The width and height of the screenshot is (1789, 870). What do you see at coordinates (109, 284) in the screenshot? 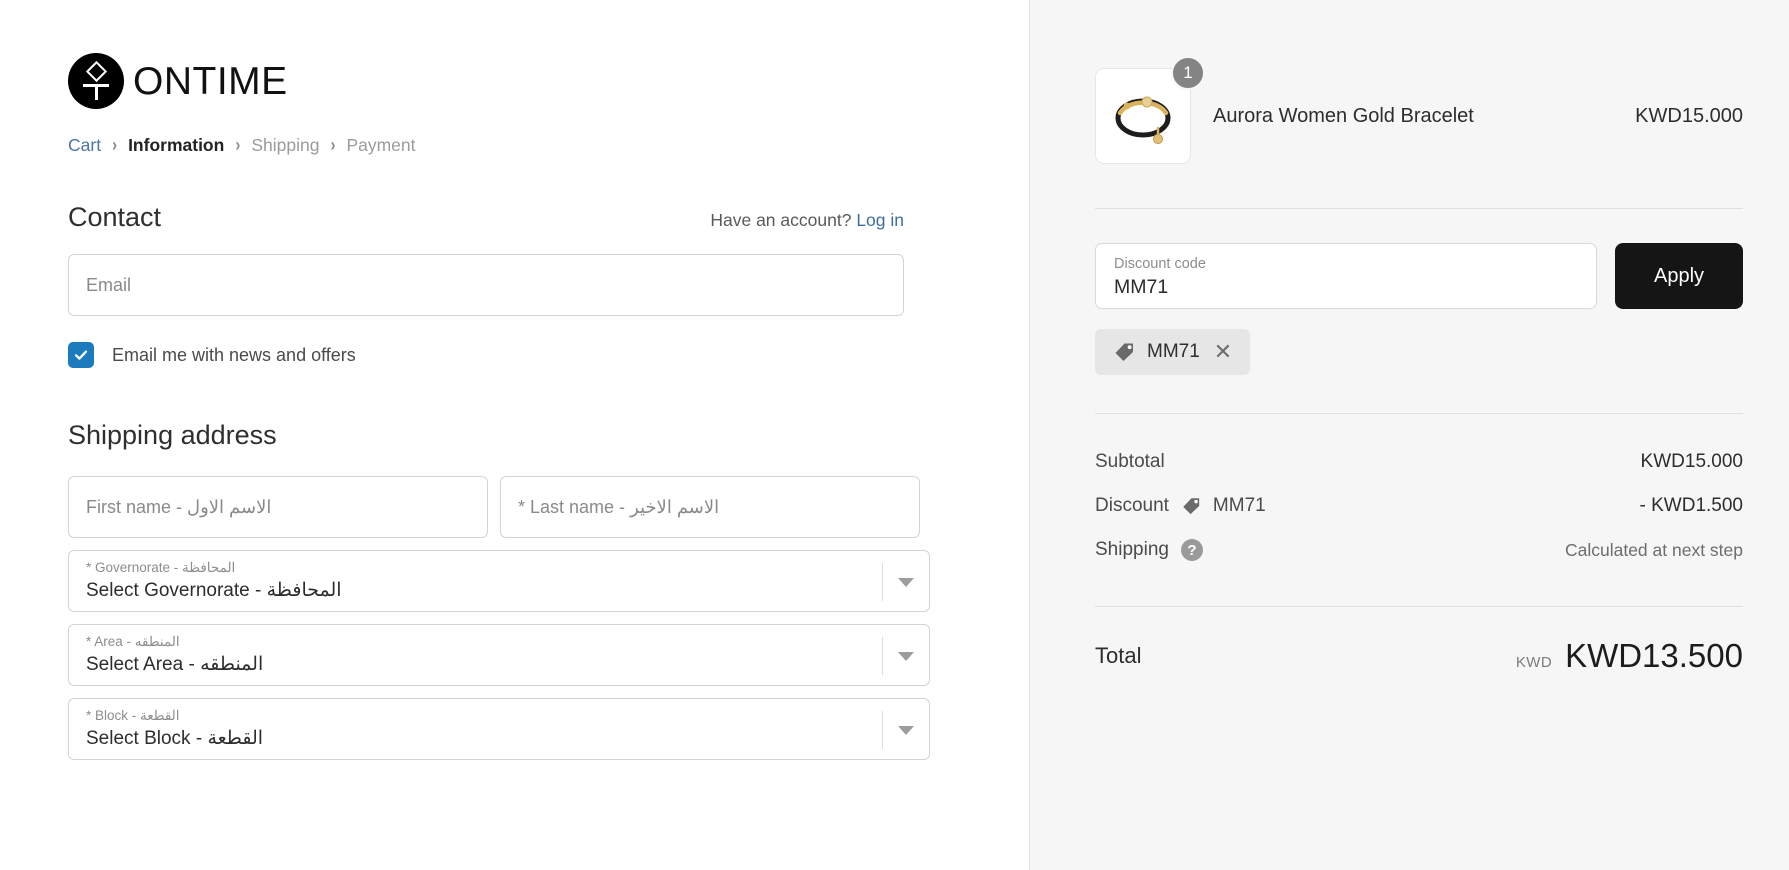
I see `email-placeholder: Email` at bounding box center [109, 284].